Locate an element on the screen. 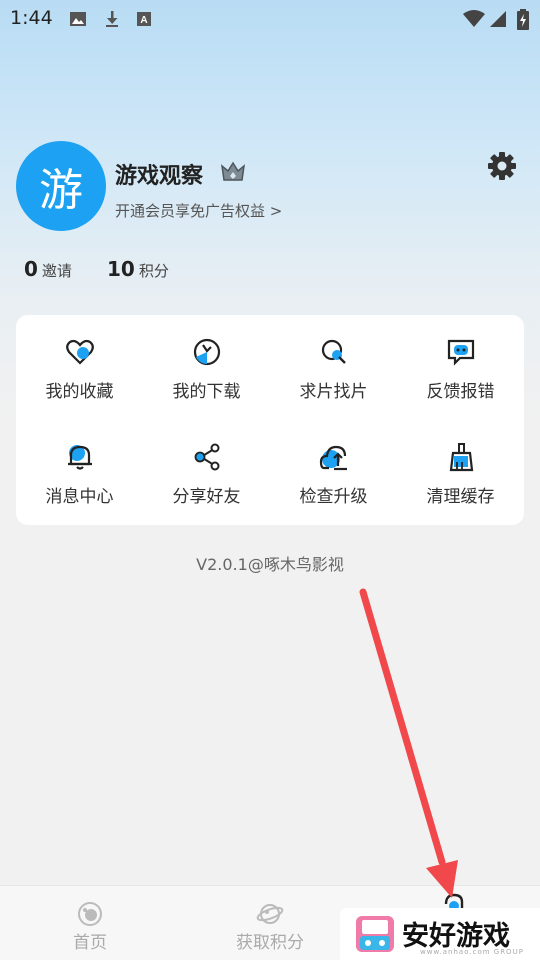  watermark: 安好游戏 www.anhao.com GROUP is located at coordinates (440, 934).